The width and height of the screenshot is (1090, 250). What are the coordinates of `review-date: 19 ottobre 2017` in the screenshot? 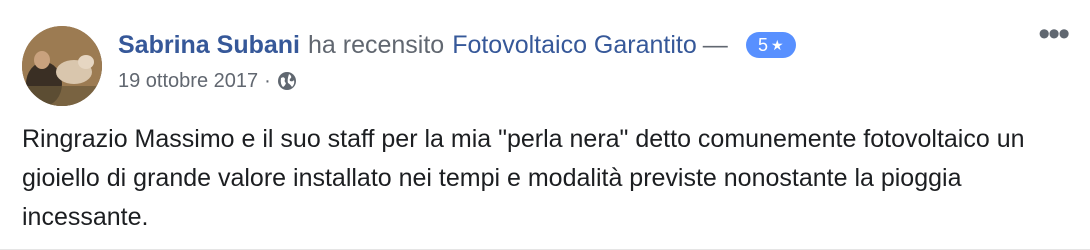 It's located at (188, 81).